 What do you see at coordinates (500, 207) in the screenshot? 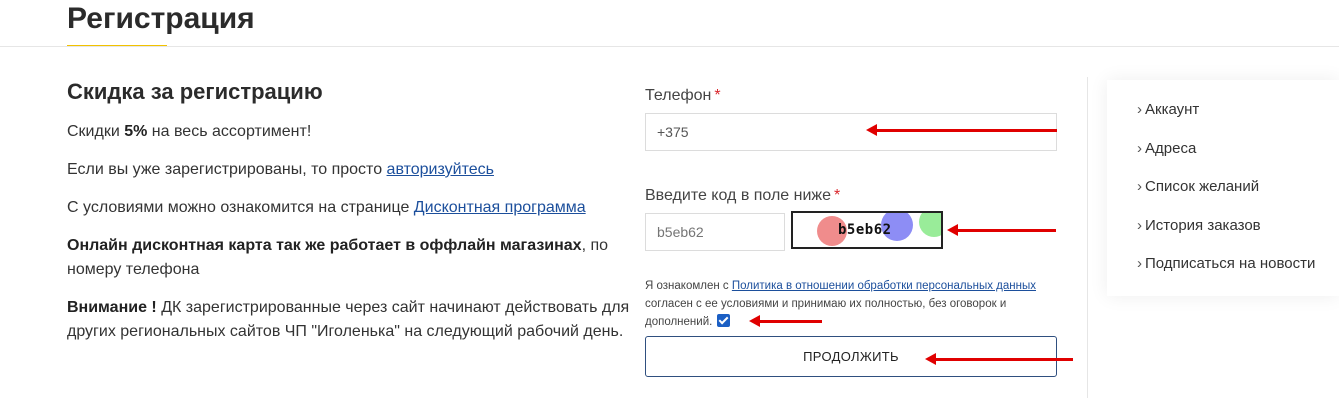
I see `discount-program-link: Дисконтная программа` at bounding box center [500, 207].